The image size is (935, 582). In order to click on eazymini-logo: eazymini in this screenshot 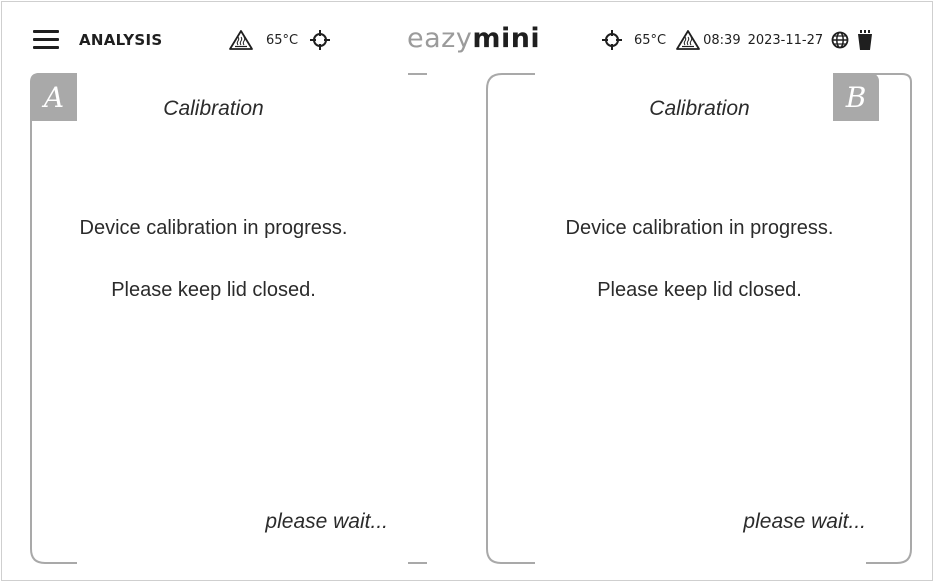, I will do `click(473, 39)`.